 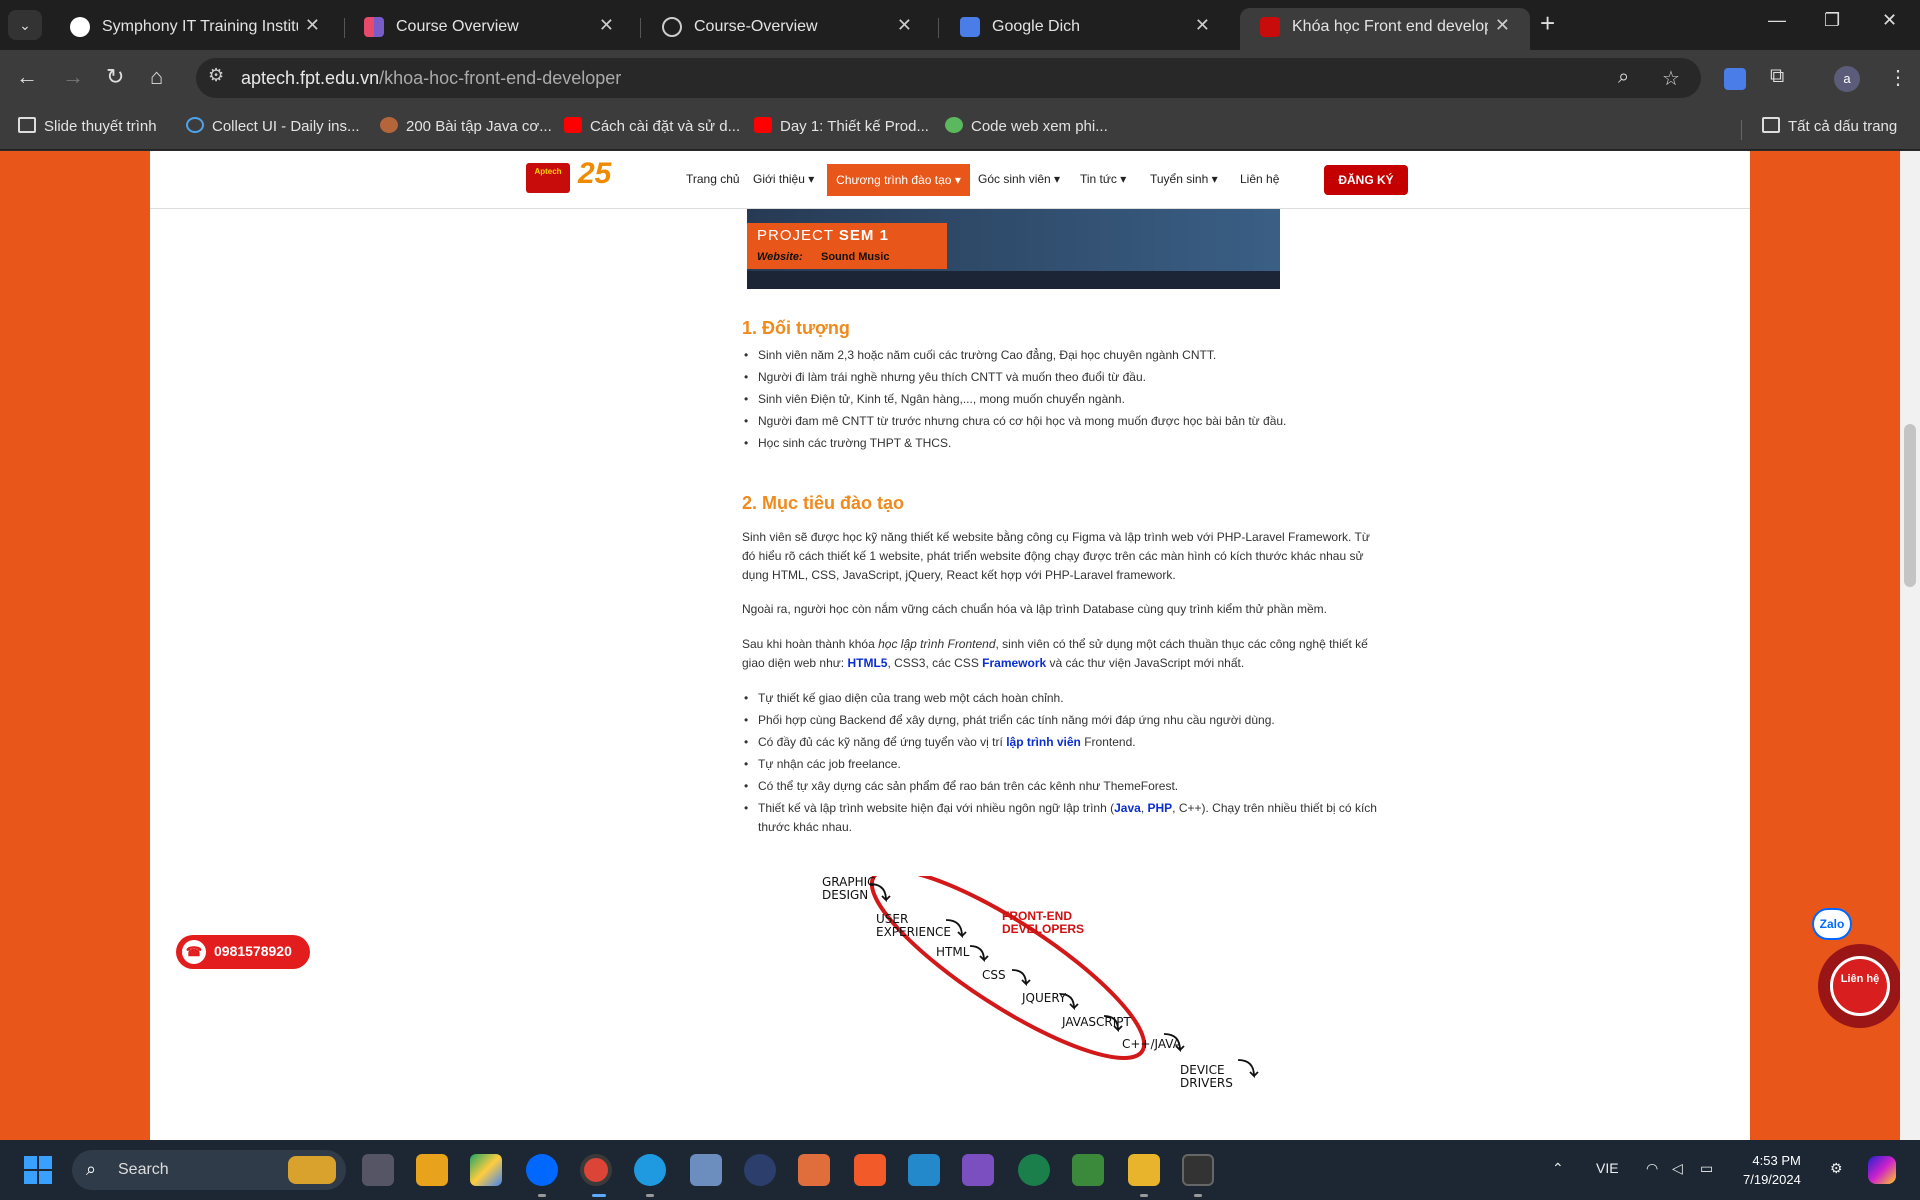 What do you see at coordinates (73, 77) in the screenshot?
I see `forward-icon: →` at bounding box center [73, 77].